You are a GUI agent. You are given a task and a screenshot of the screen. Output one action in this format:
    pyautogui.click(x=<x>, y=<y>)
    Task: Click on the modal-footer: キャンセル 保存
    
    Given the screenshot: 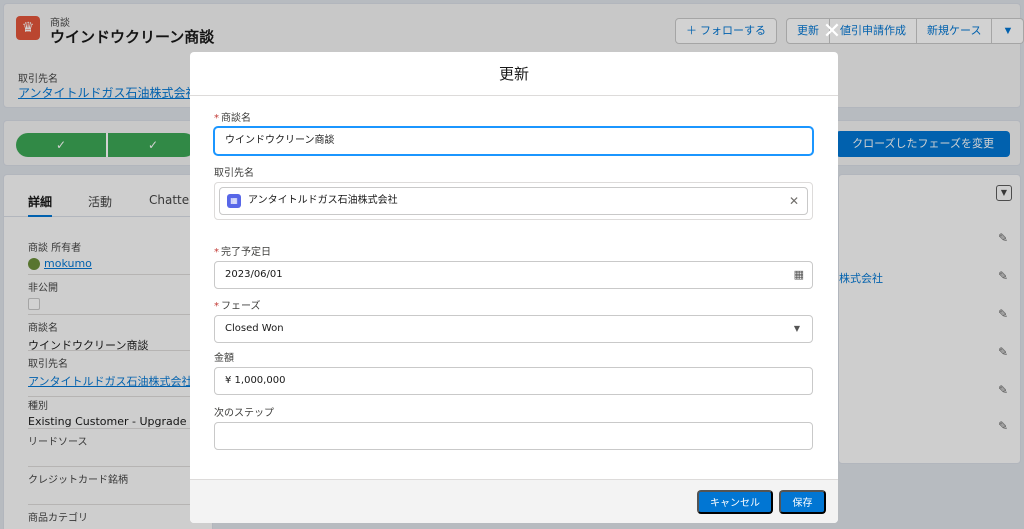 What is the action you would take?
    pyautogui.click(x=514, y=501)
    